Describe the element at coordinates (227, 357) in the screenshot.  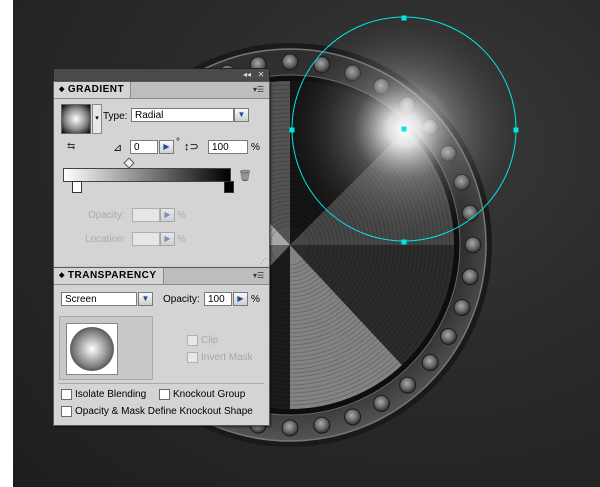
I see `invert-mask-label: Invert Mask` at that location.